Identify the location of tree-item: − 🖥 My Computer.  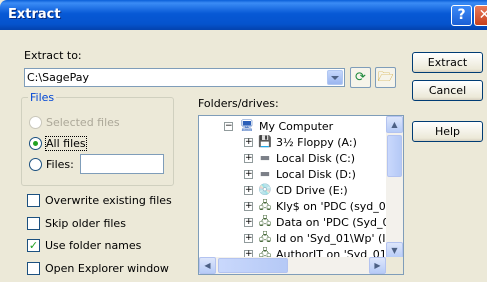
(292, 127).